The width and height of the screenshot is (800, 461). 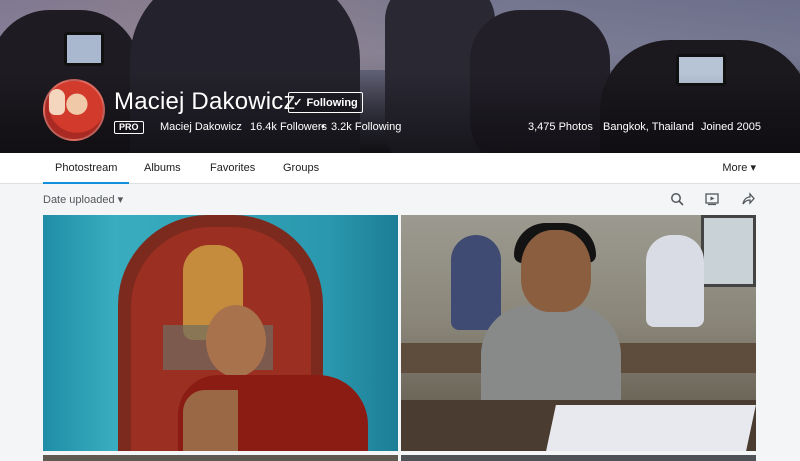 What do you see at coordinates (129, 127) in the screenshot?
I see `pro-badge: PRO` at bounding box center [129, 127].